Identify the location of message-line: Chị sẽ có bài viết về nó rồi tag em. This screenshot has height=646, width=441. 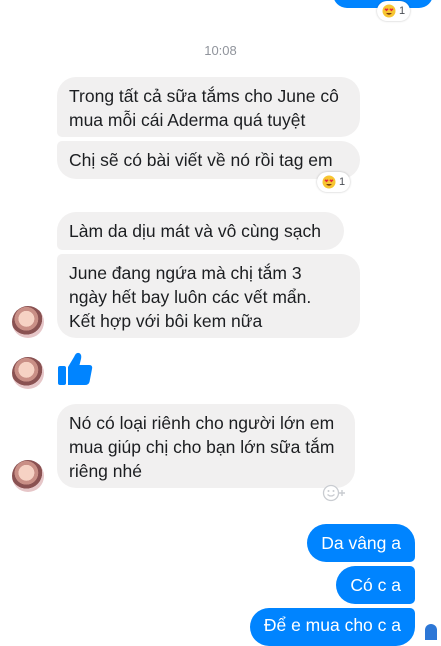
(201, 160).